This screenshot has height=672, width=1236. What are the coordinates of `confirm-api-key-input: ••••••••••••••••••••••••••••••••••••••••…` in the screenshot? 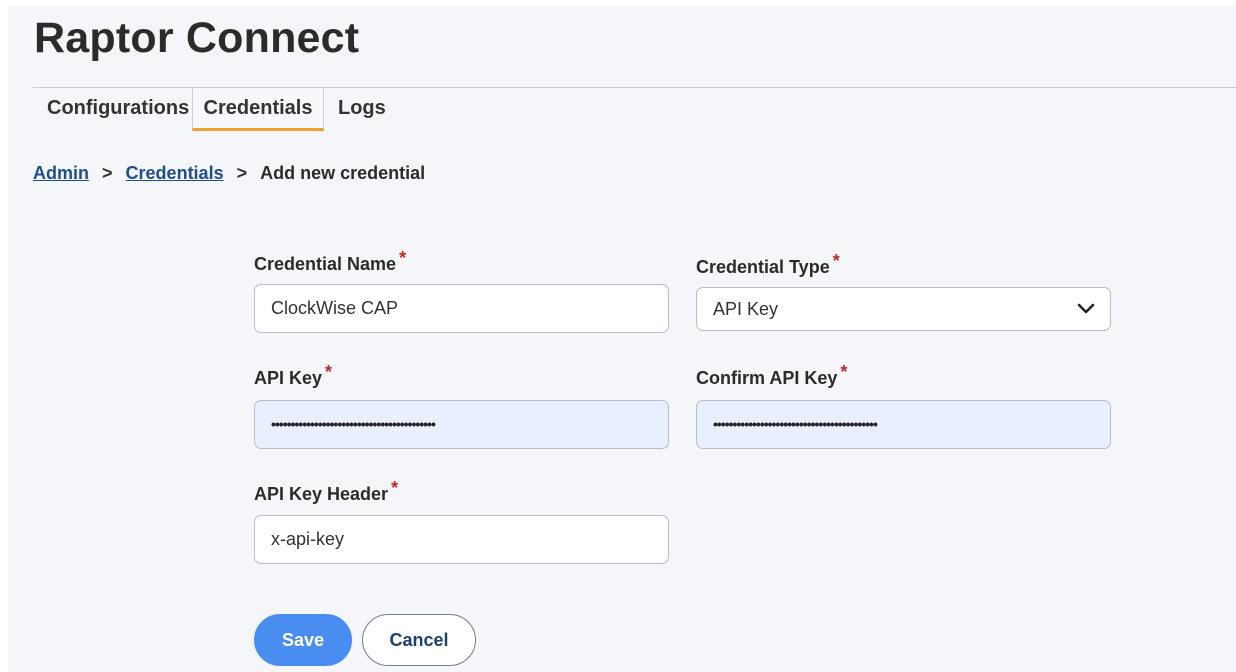 It's located at (903, 424).